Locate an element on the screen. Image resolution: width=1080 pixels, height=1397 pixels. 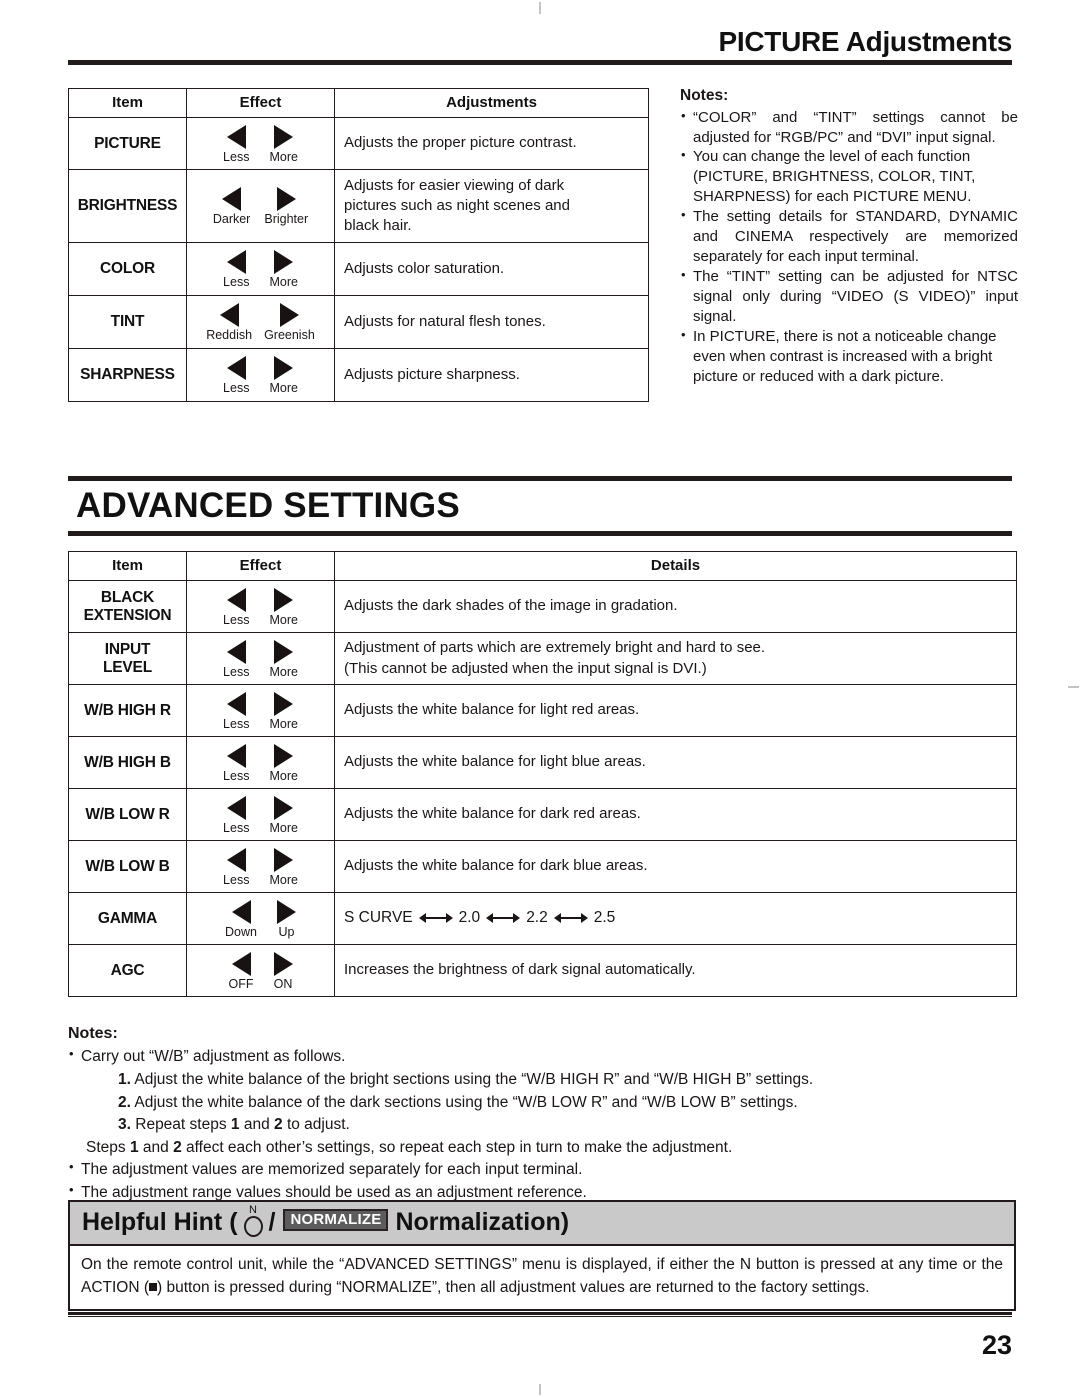
item-line: INPUT is located at coordinates (127, 650).